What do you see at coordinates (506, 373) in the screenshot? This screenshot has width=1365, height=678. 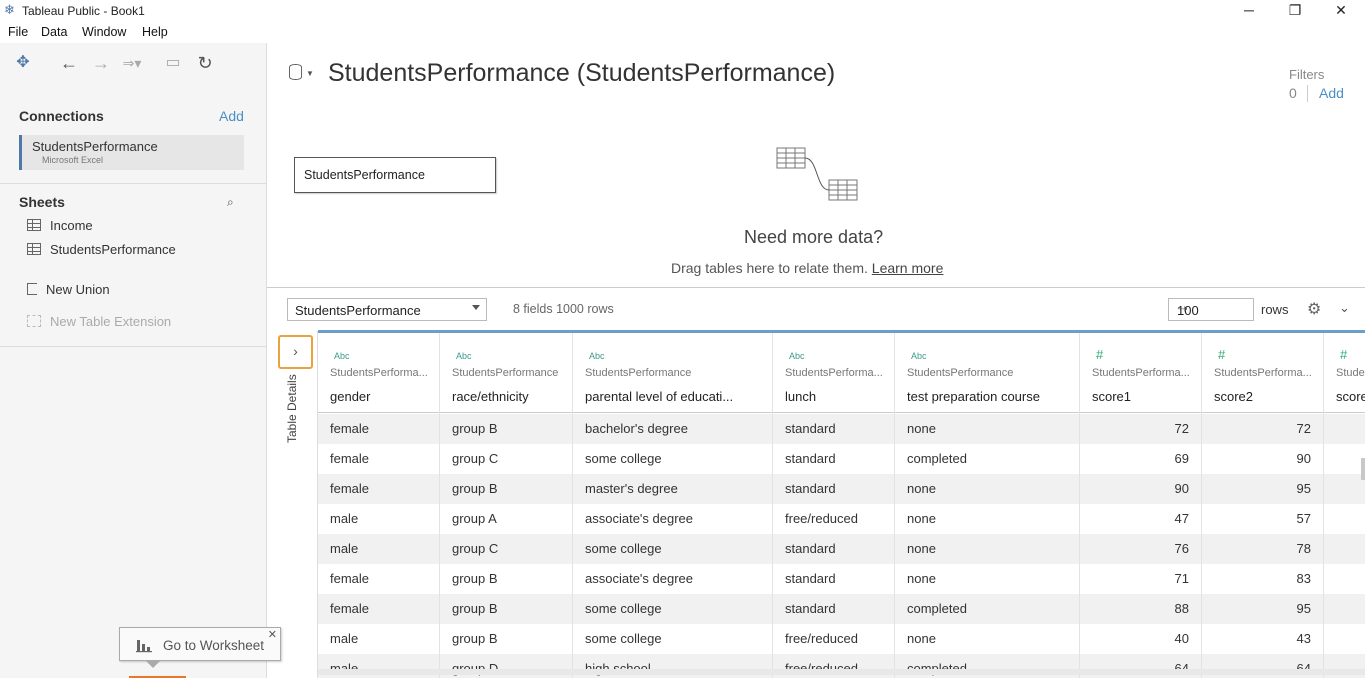 I see `column-header: Abc StudentsPerformance race/ethnicity` at bounding box center [506, 373].